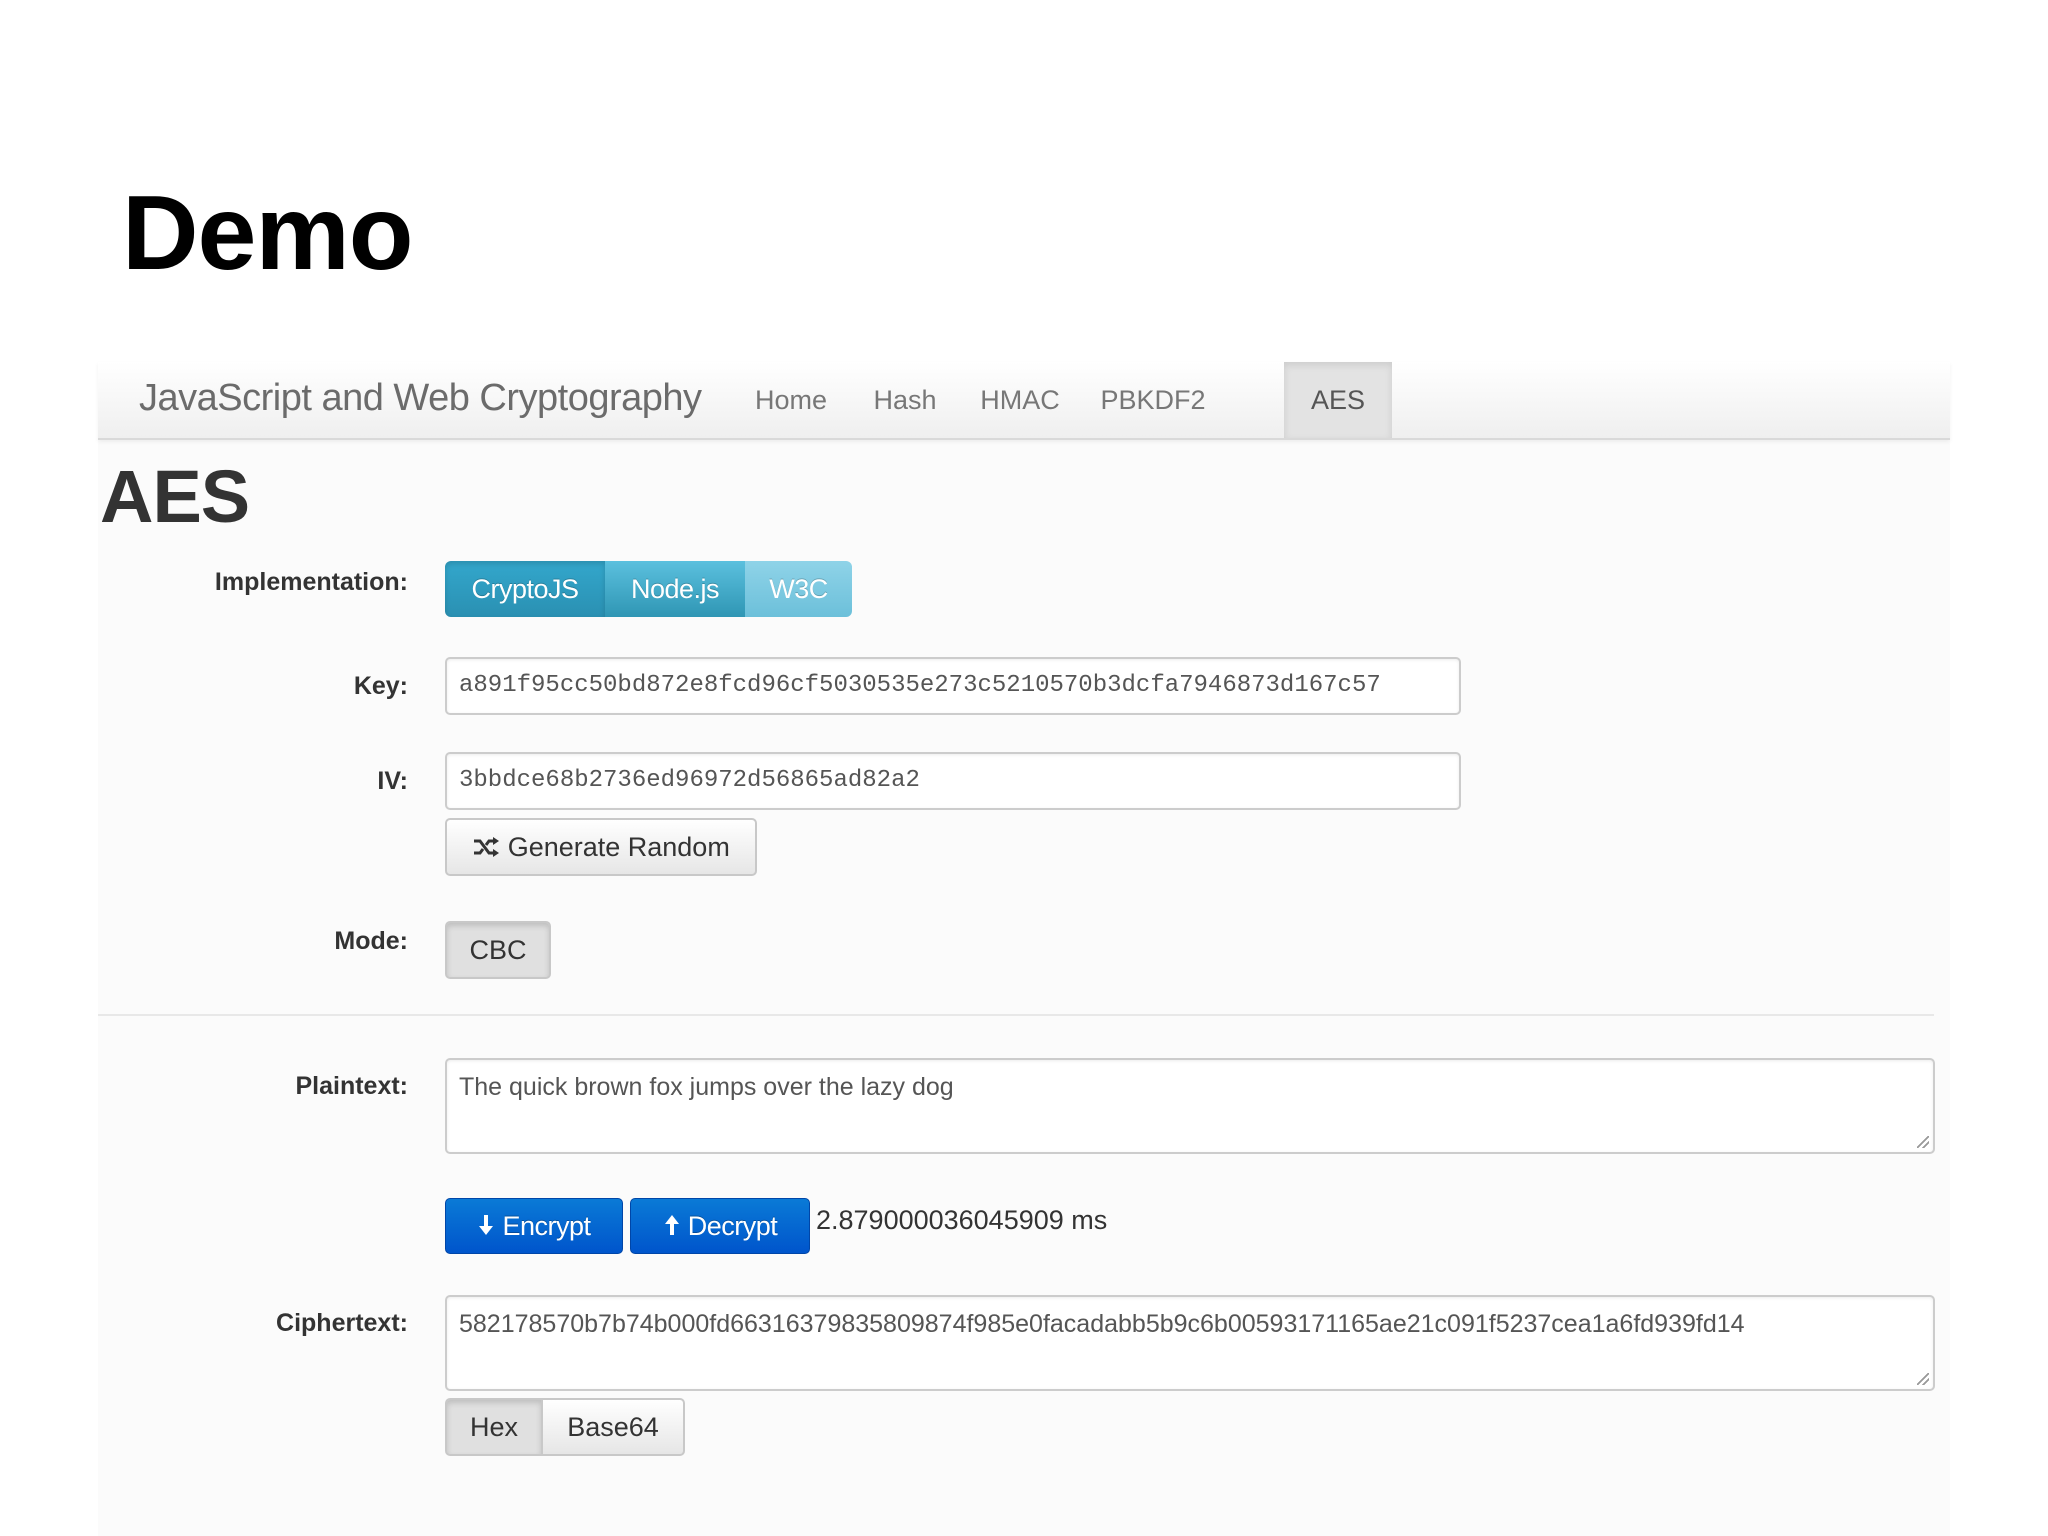 This screenshot has width=2048, height=1536. What do you see at coordinates (962, 1220) in the screenshot?
I see `timing-text: 2.879000036045909 ms` at bounding box center [962, 1220].